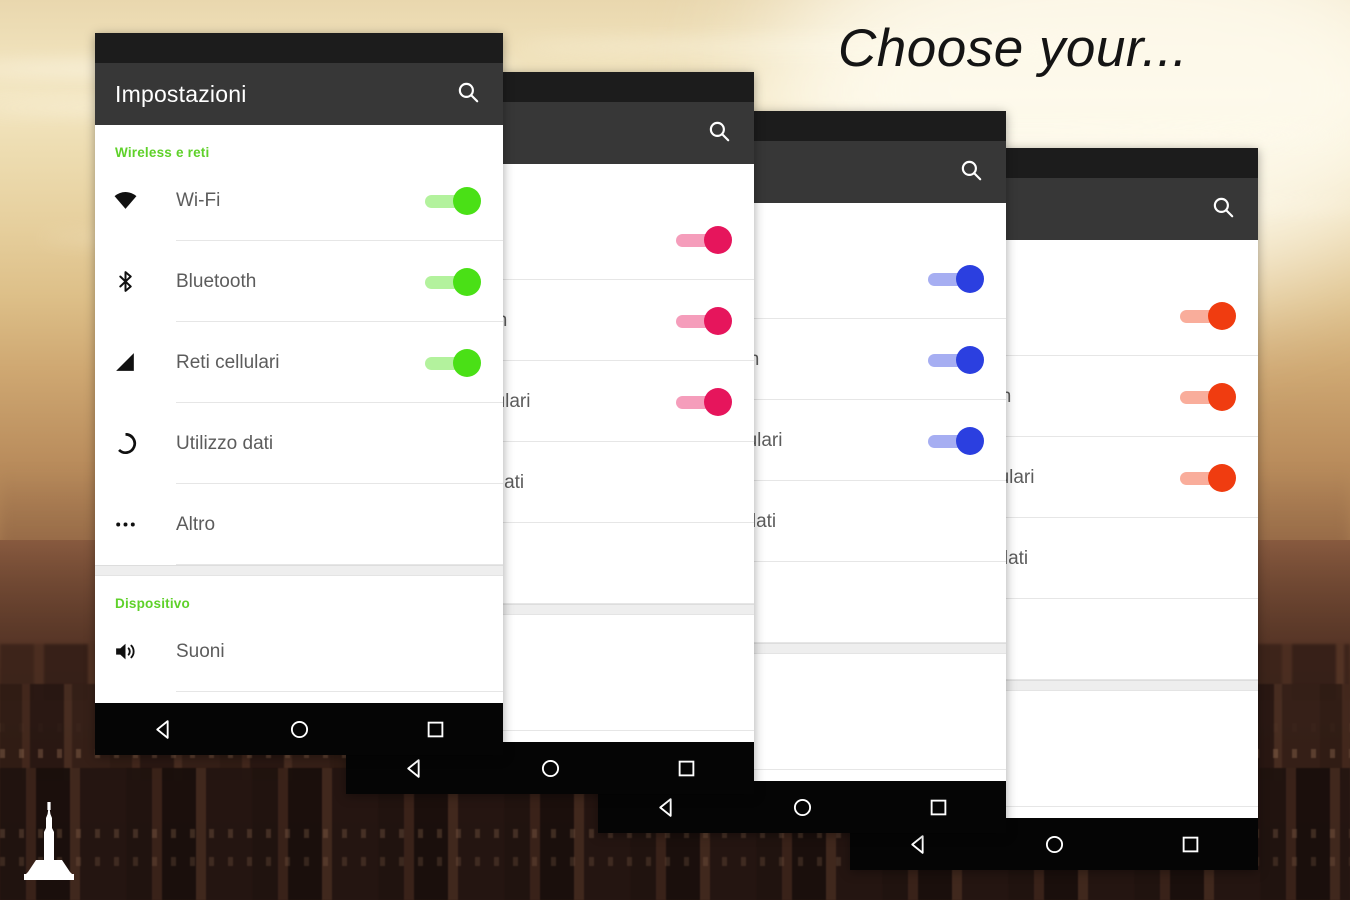 This screenshot has height=900, width=1350. I want to click on section-header: Wireless e reti, so click(162, 152).